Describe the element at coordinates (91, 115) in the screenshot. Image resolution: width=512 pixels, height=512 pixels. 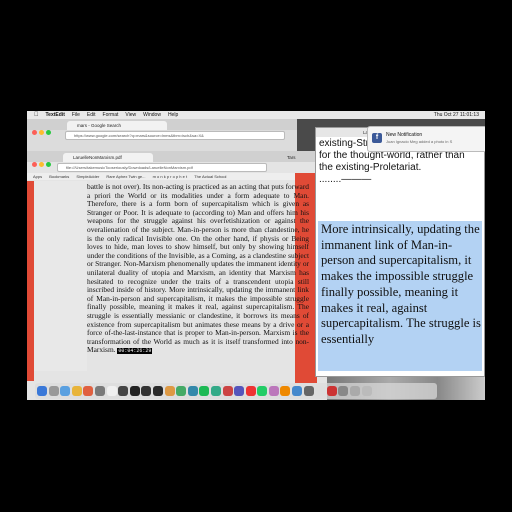
I see `menu-edit: Edit` at that location.